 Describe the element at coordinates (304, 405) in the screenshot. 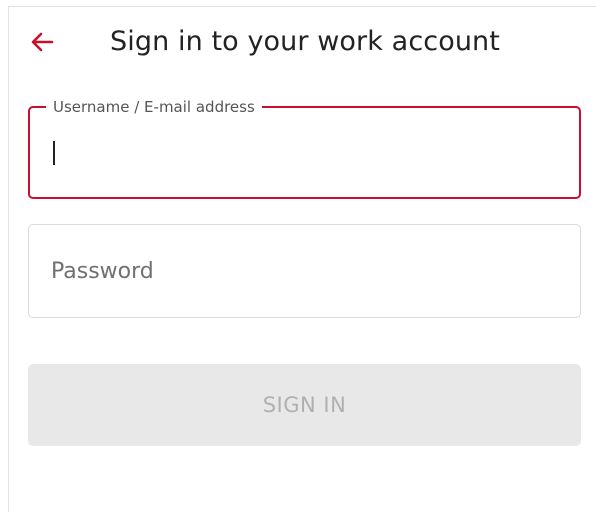

I see `sign-in-button: SIGN IN` at that location.